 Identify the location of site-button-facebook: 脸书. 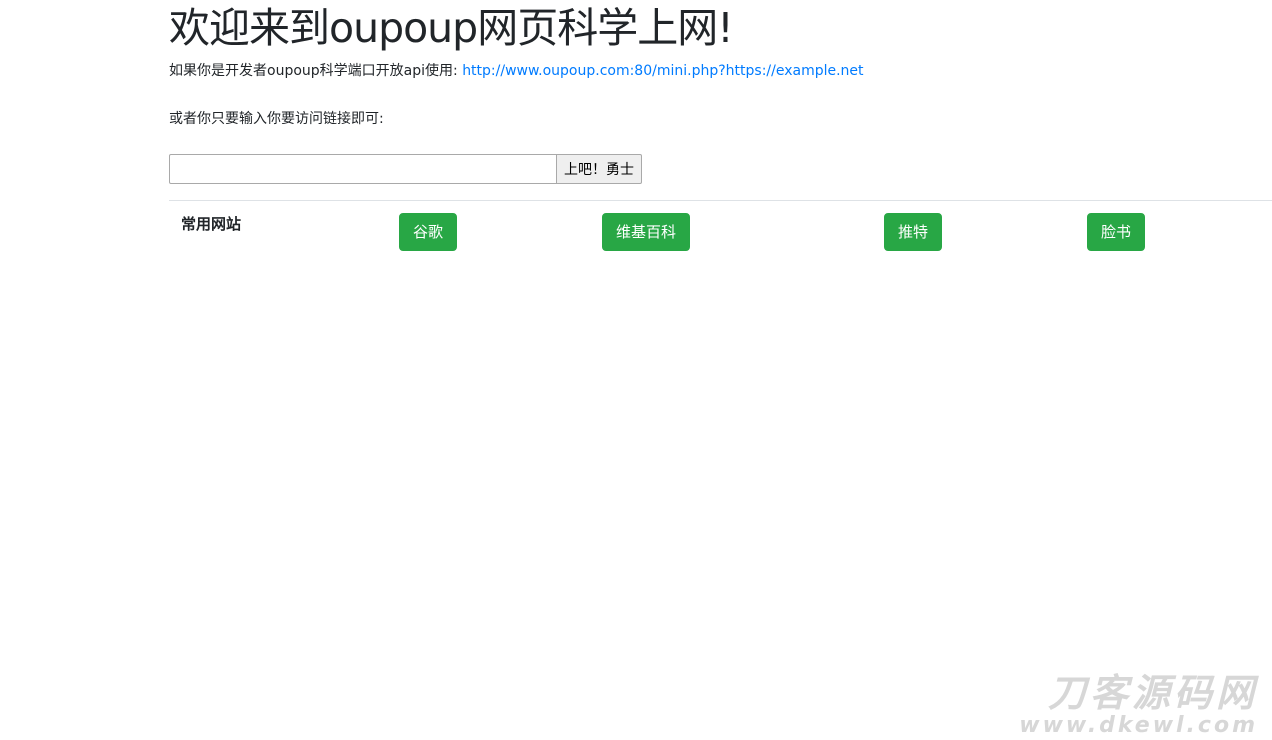
(1116, 232).